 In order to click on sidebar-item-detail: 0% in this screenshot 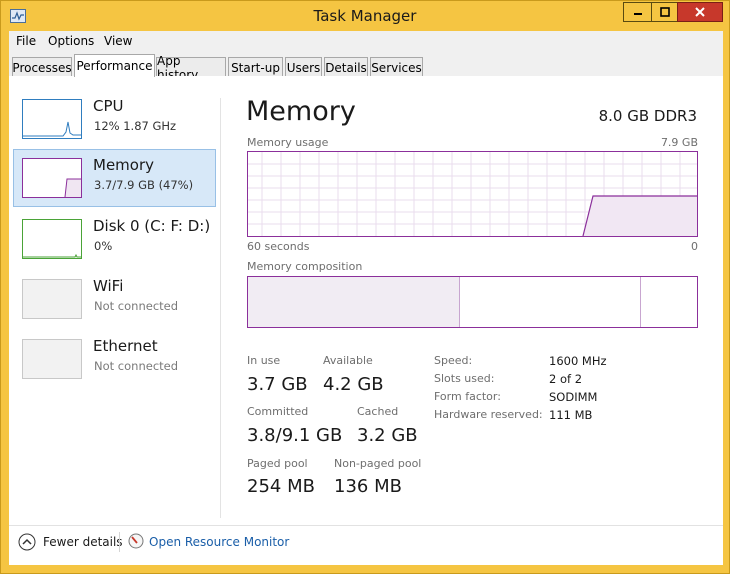, I will do `click(103, 246)`.